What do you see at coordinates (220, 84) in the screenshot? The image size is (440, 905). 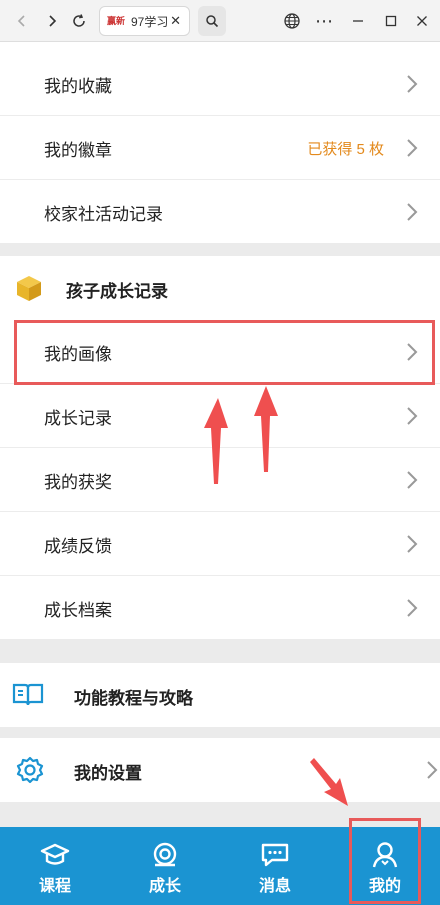 I see `menu-item-favorites: 我的收藏` at bounding box center [220, 84].